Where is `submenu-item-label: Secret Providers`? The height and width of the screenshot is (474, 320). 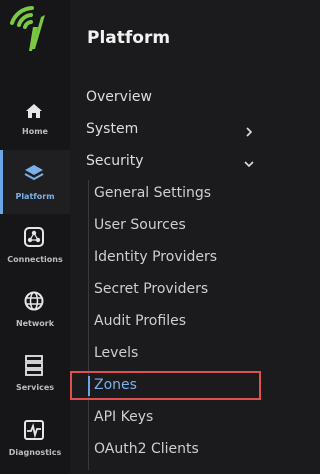
submenu-item-label: Secret Providers is located at coordinates (151, 289).